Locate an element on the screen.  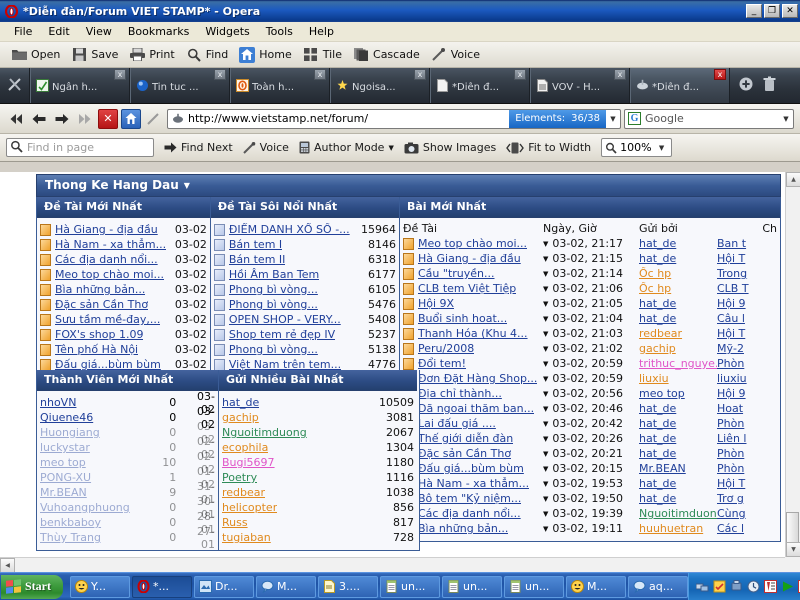
table-row: Hội 9X ▼ 03-02, 21:05 hat_de Hội 9 is located at coordinates (590, 303).